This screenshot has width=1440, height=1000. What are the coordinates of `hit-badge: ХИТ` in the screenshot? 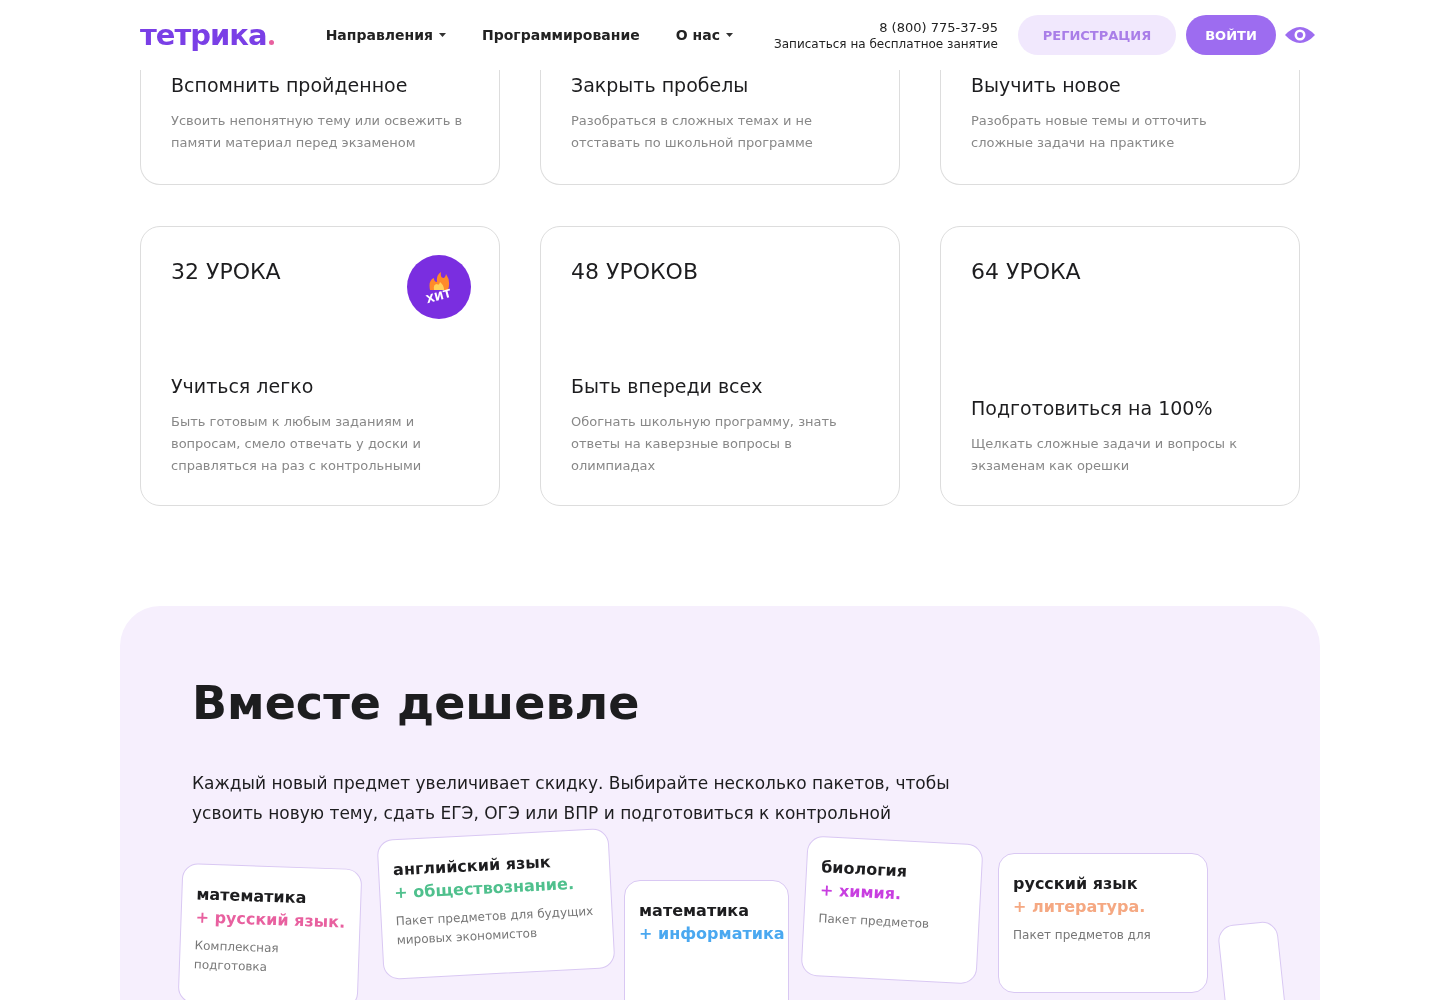 It's located at (439, 287).